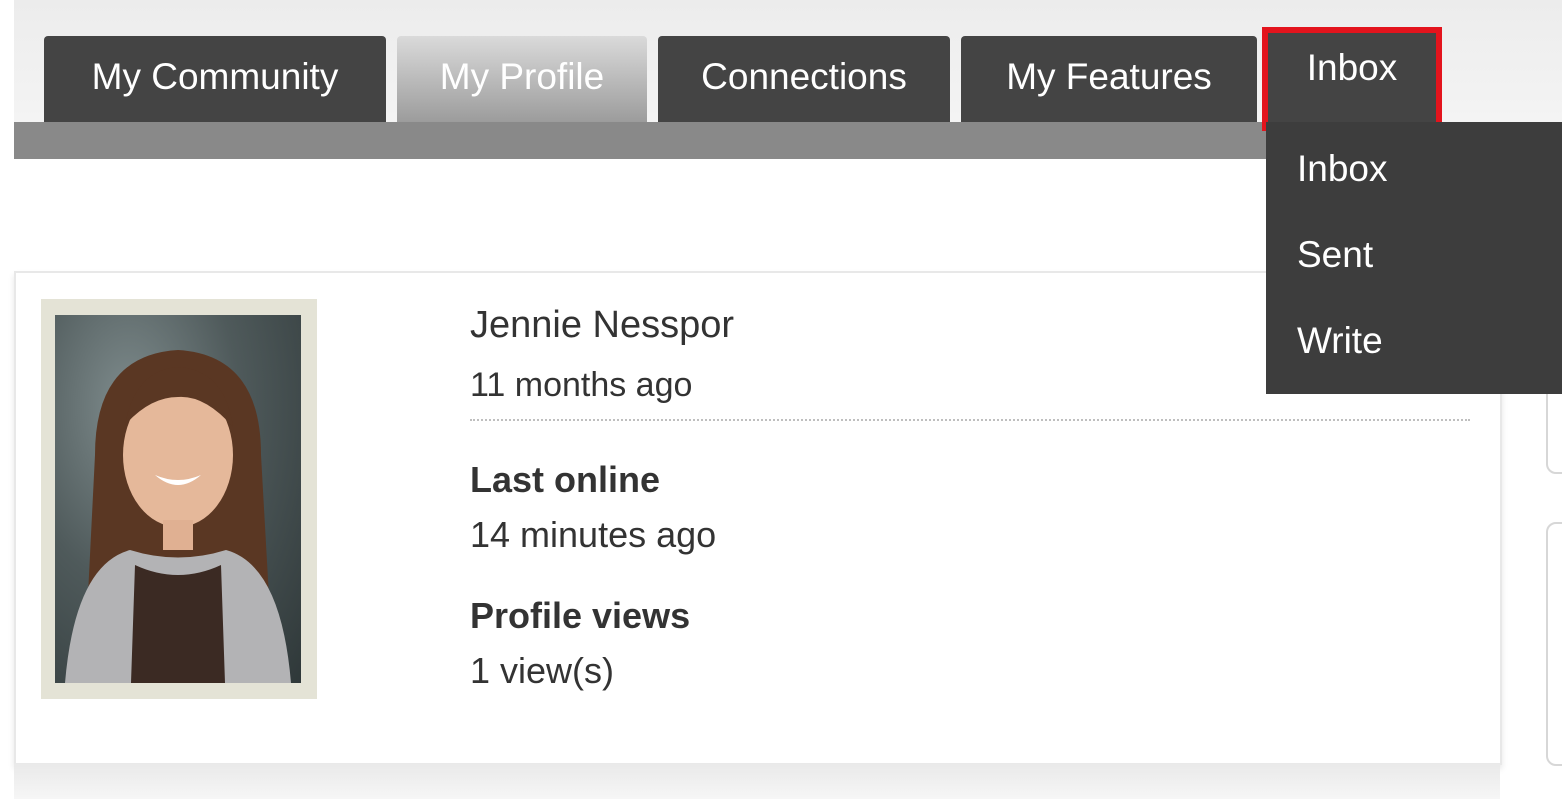  I want to click on profile-joined: 11 months ago, so click(581, 385).